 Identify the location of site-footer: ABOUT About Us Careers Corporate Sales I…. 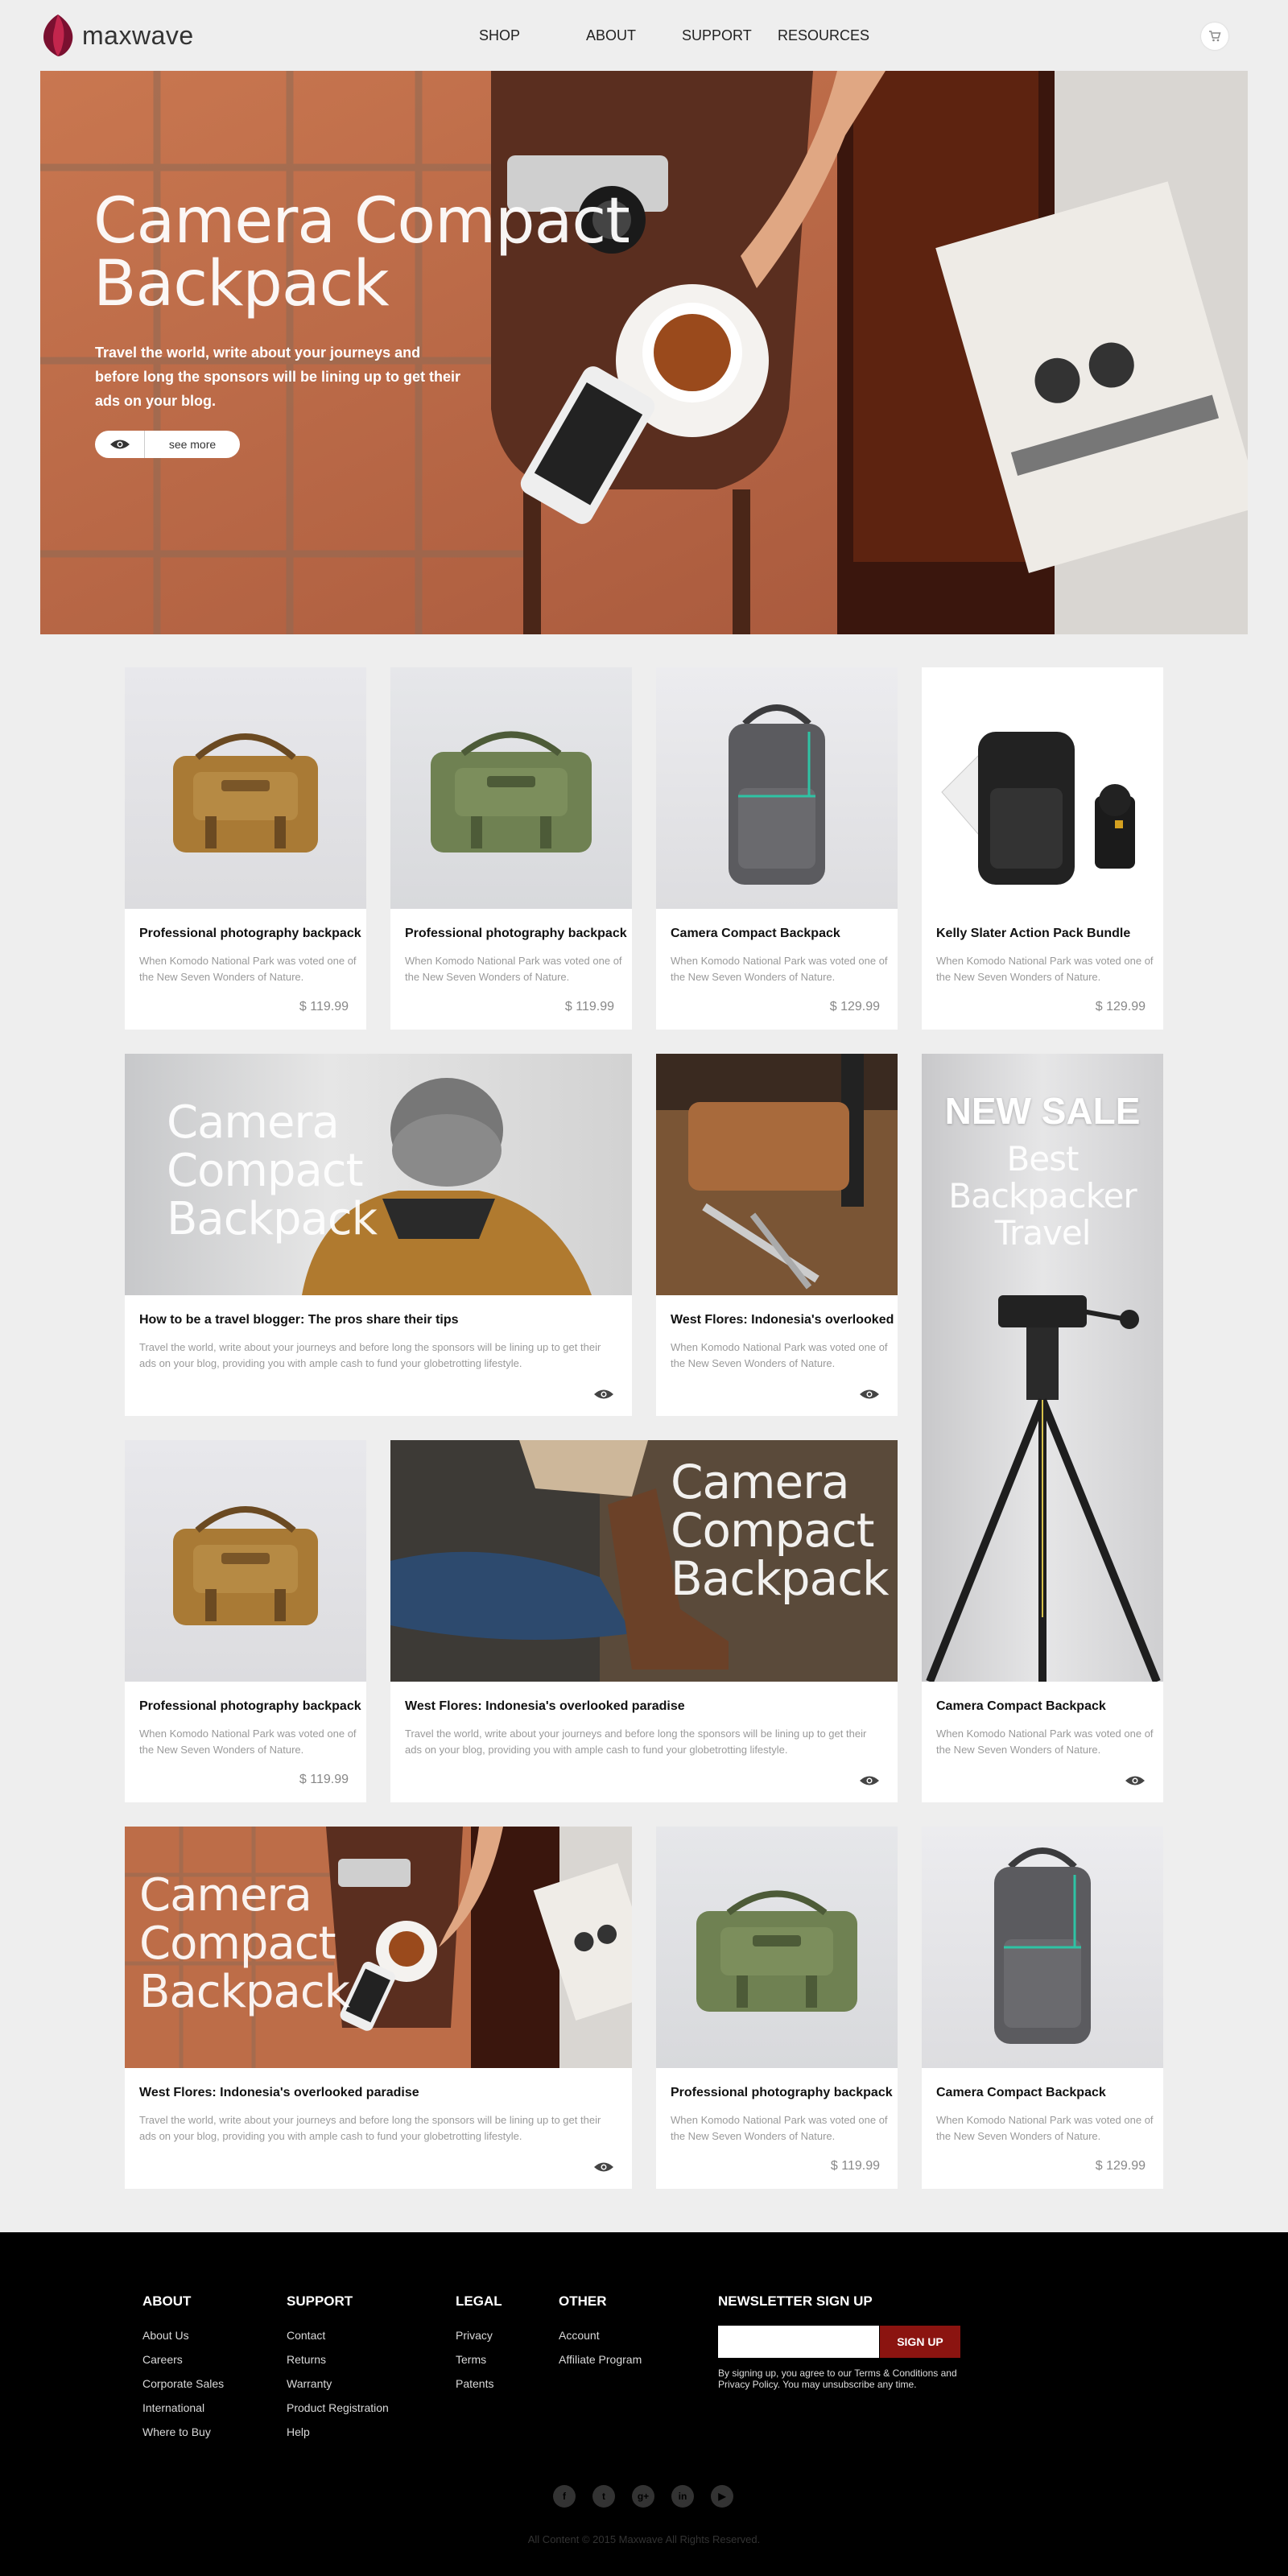
(644, 2404).